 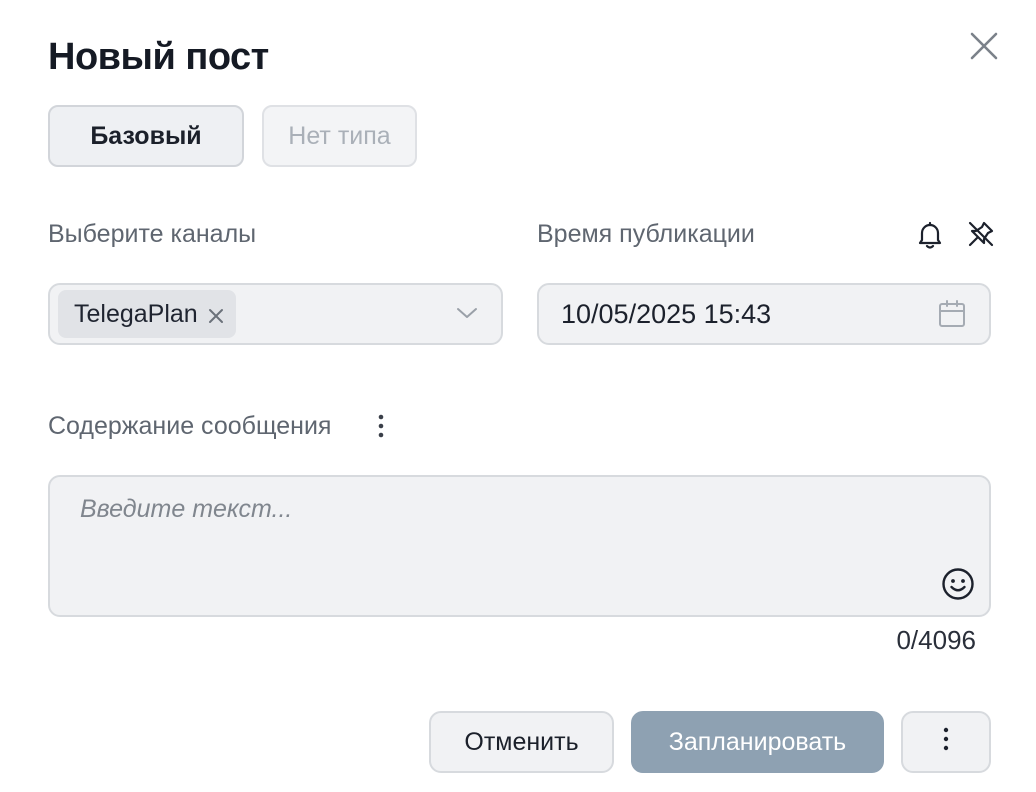 What do you see at coordinates (757, 742) in the screenshot?
I see `schedule-button: Запланировать` at bounding box center [757, 742].